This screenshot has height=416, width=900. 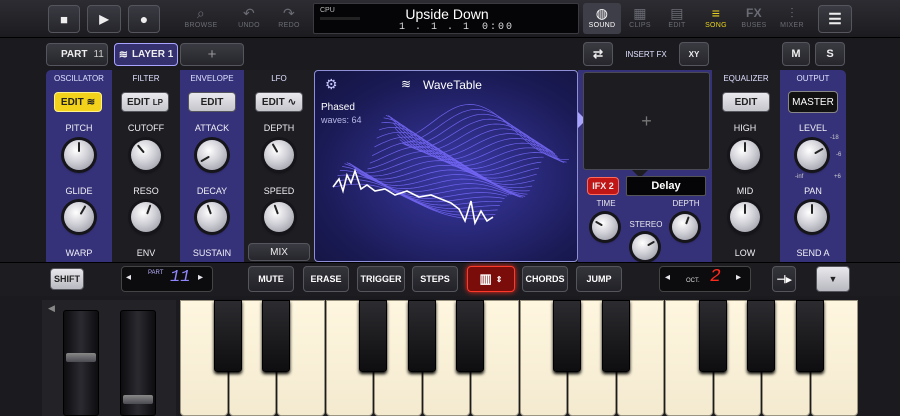 I want to click on shift-button: SHIFT, so click(x=67, y=279).